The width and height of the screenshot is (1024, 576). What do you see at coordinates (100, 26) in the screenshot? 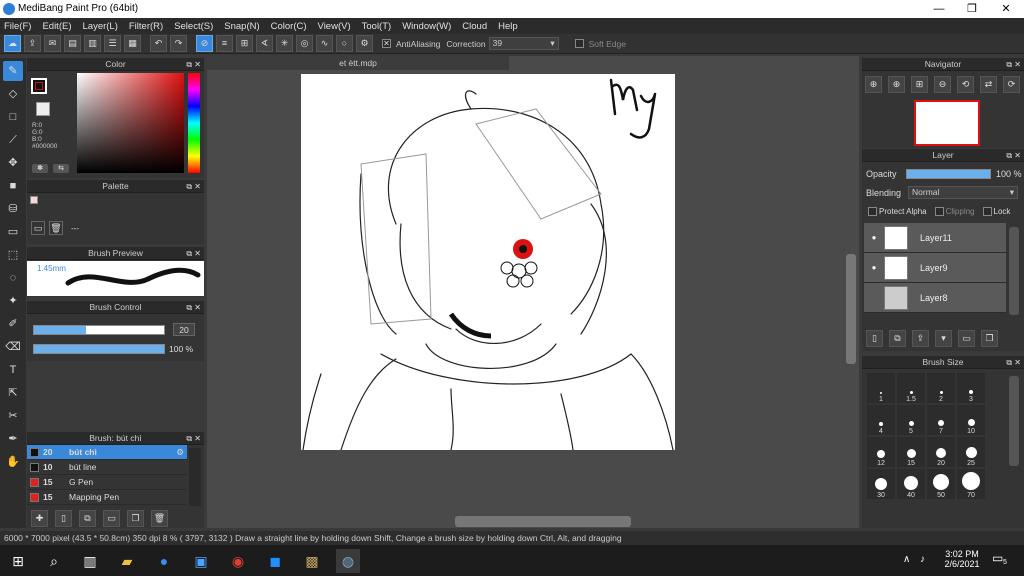
I see `menu-layer: Layer(L)` at bounding box center [100, 26].